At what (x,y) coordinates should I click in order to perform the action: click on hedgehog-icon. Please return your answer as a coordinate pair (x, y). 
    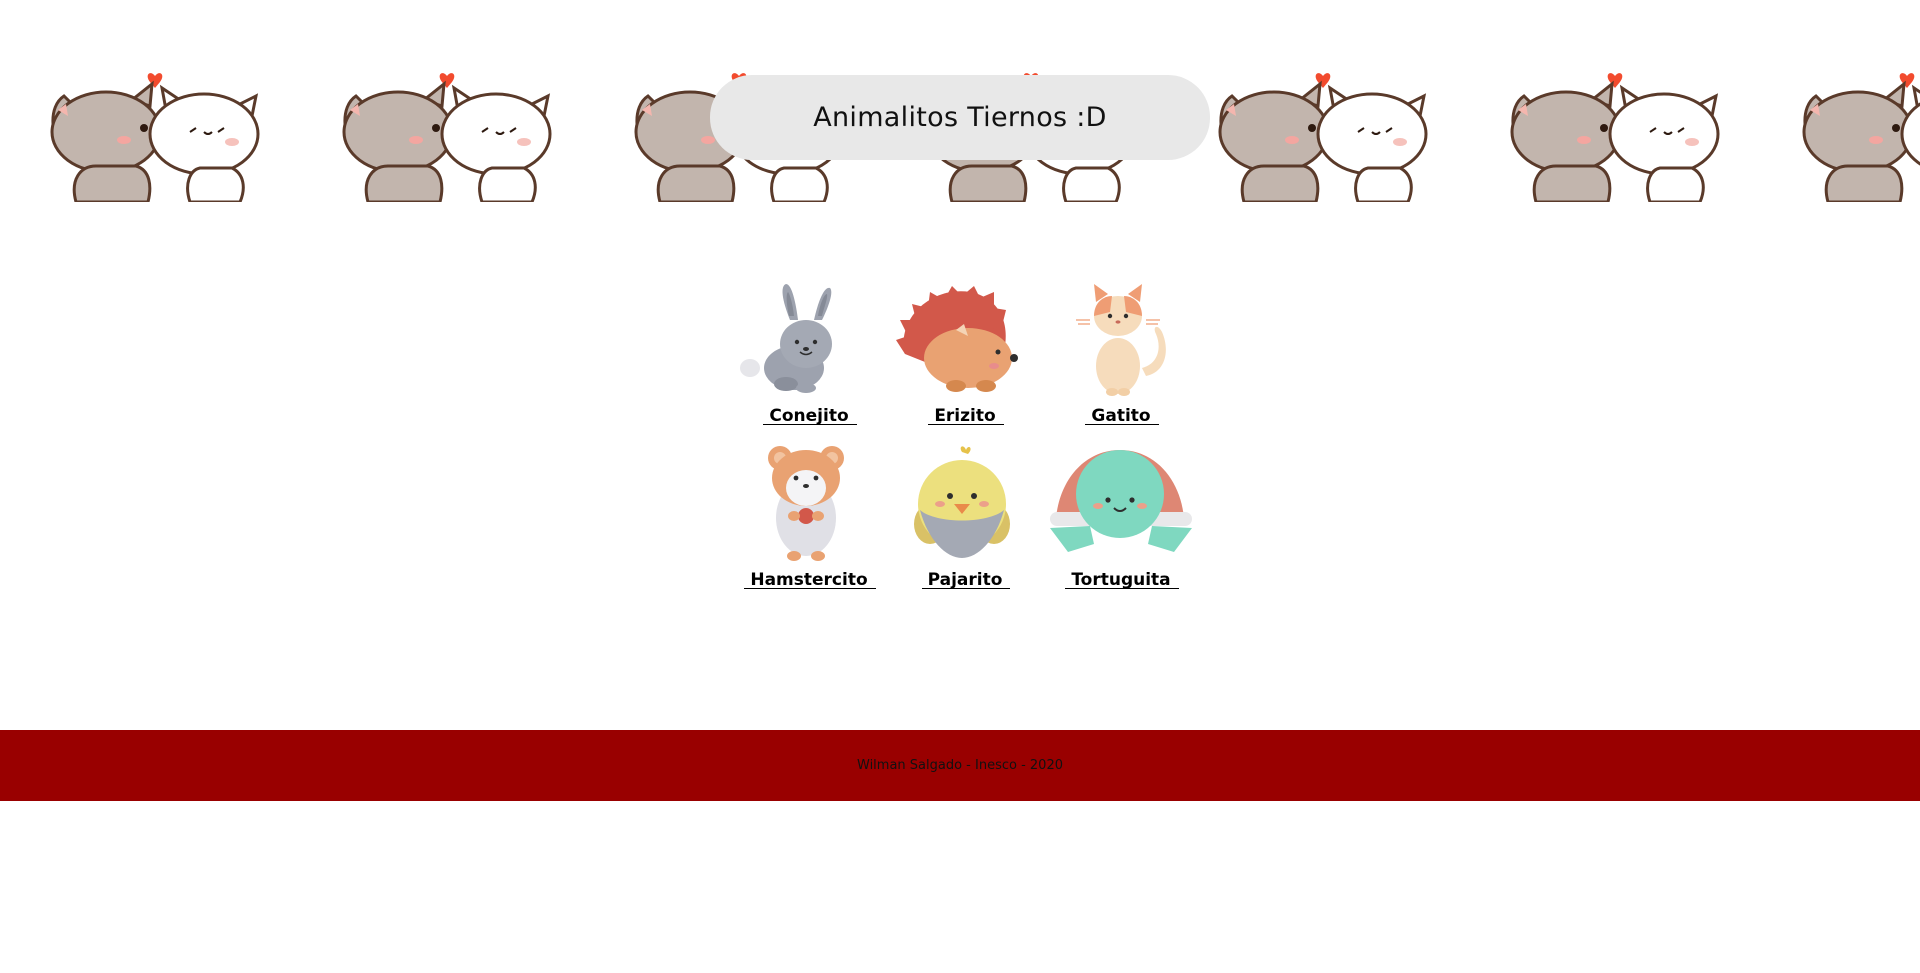
    Looking at the image, I should click on (957, 339).